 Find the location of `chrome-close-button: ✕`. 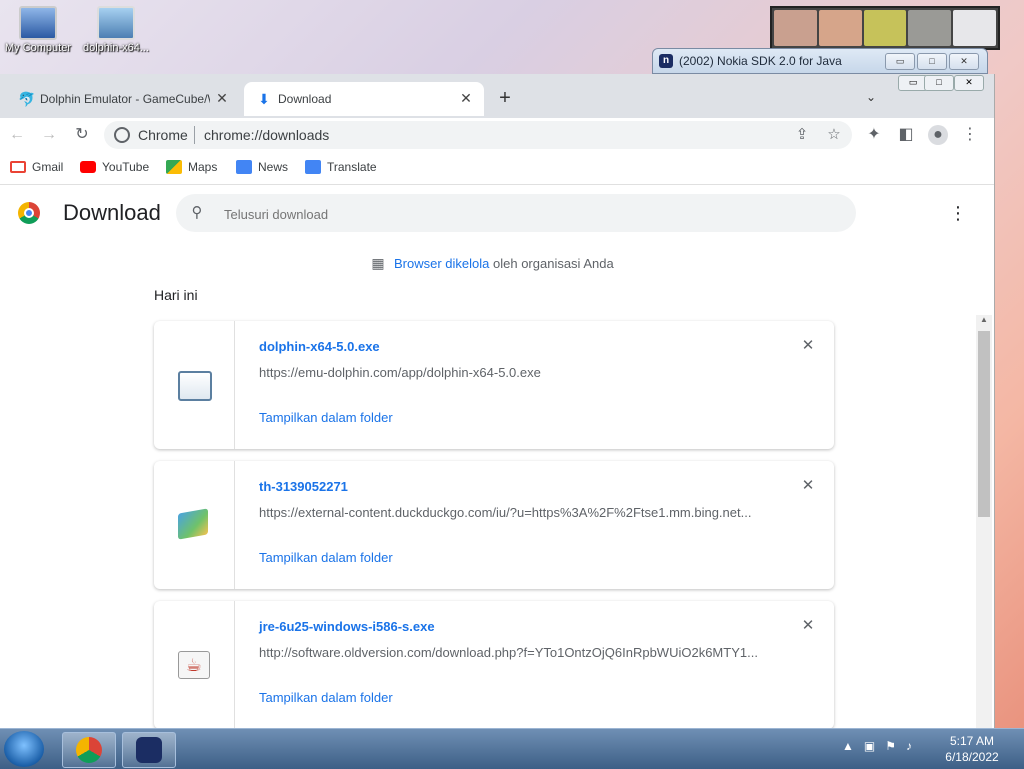

chrome-close-button: ✕ is located at coordinates (969, 83).